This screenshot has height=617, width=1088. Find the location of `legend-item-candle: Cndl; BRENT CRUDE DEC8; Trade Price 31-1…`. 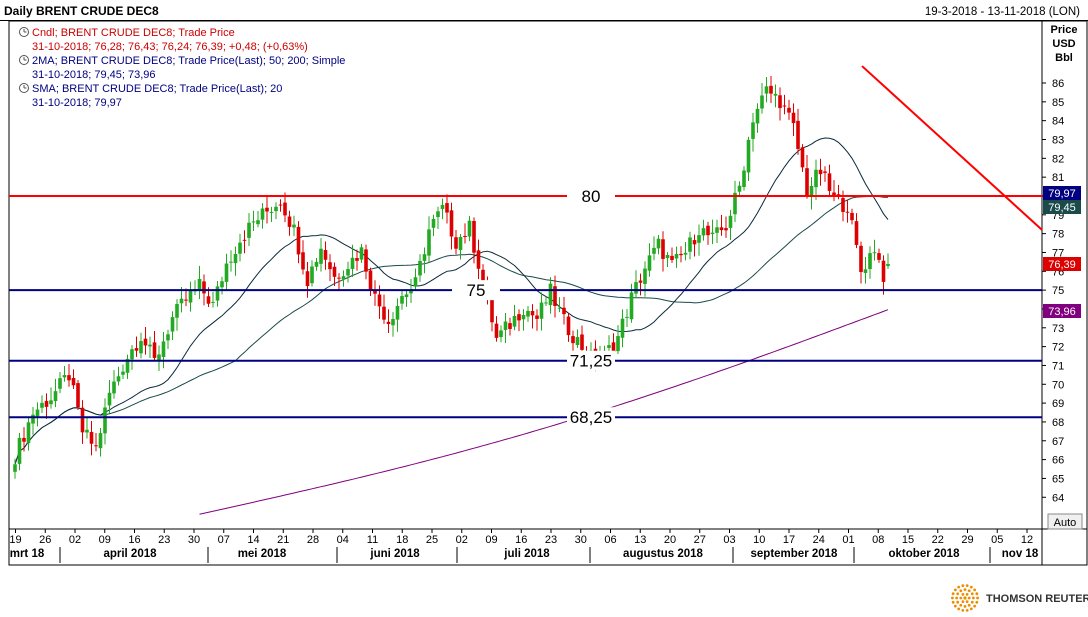

legend-item-candle: Cndl; BRENT CRUDE DEC8; Trade Price 31-1… is located at coordinates (163, 40).